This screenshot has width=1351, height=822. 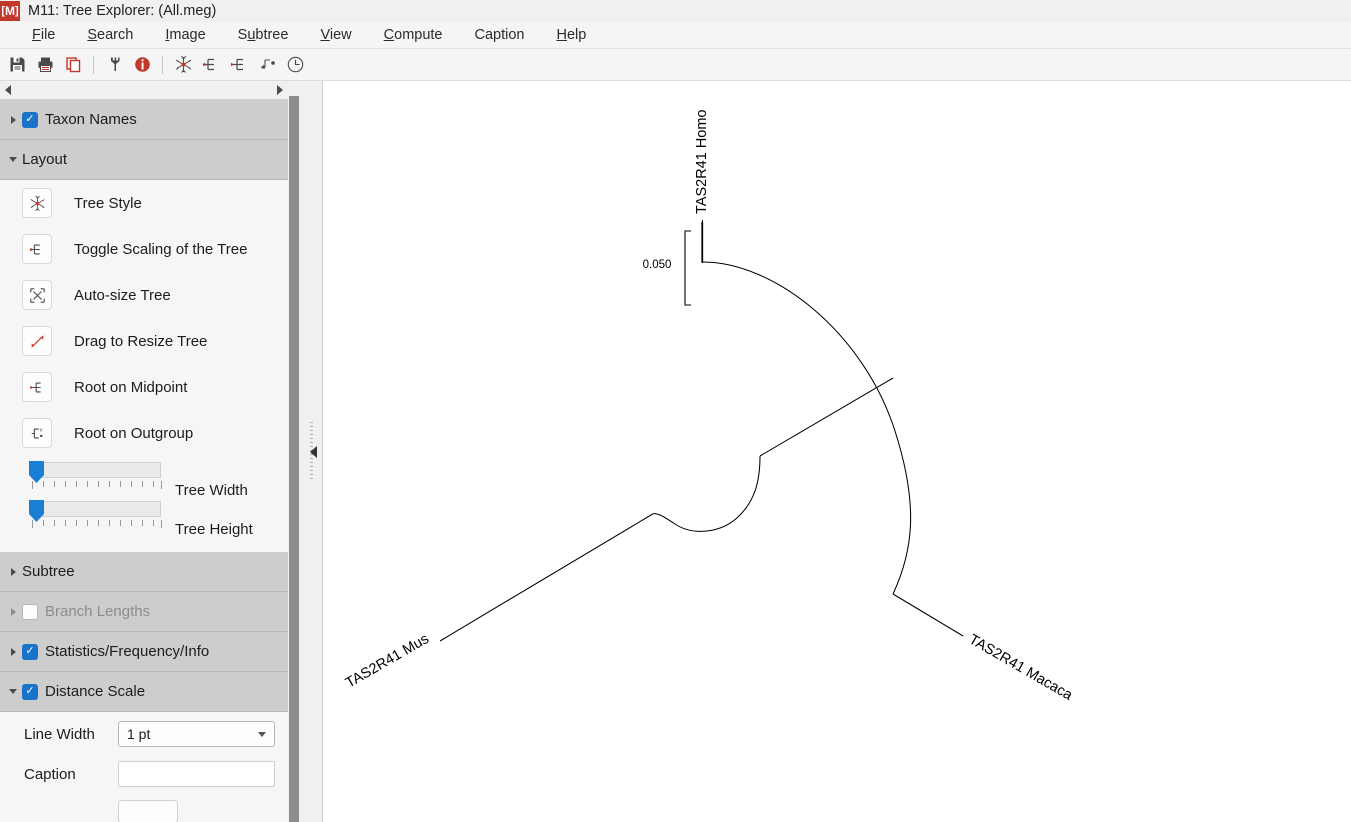 What do you see at coordinates (702, 162) in the screenshot?
I see `taxon-label-homo: TAS2R41 Homo` at bounding box center [702, 162].